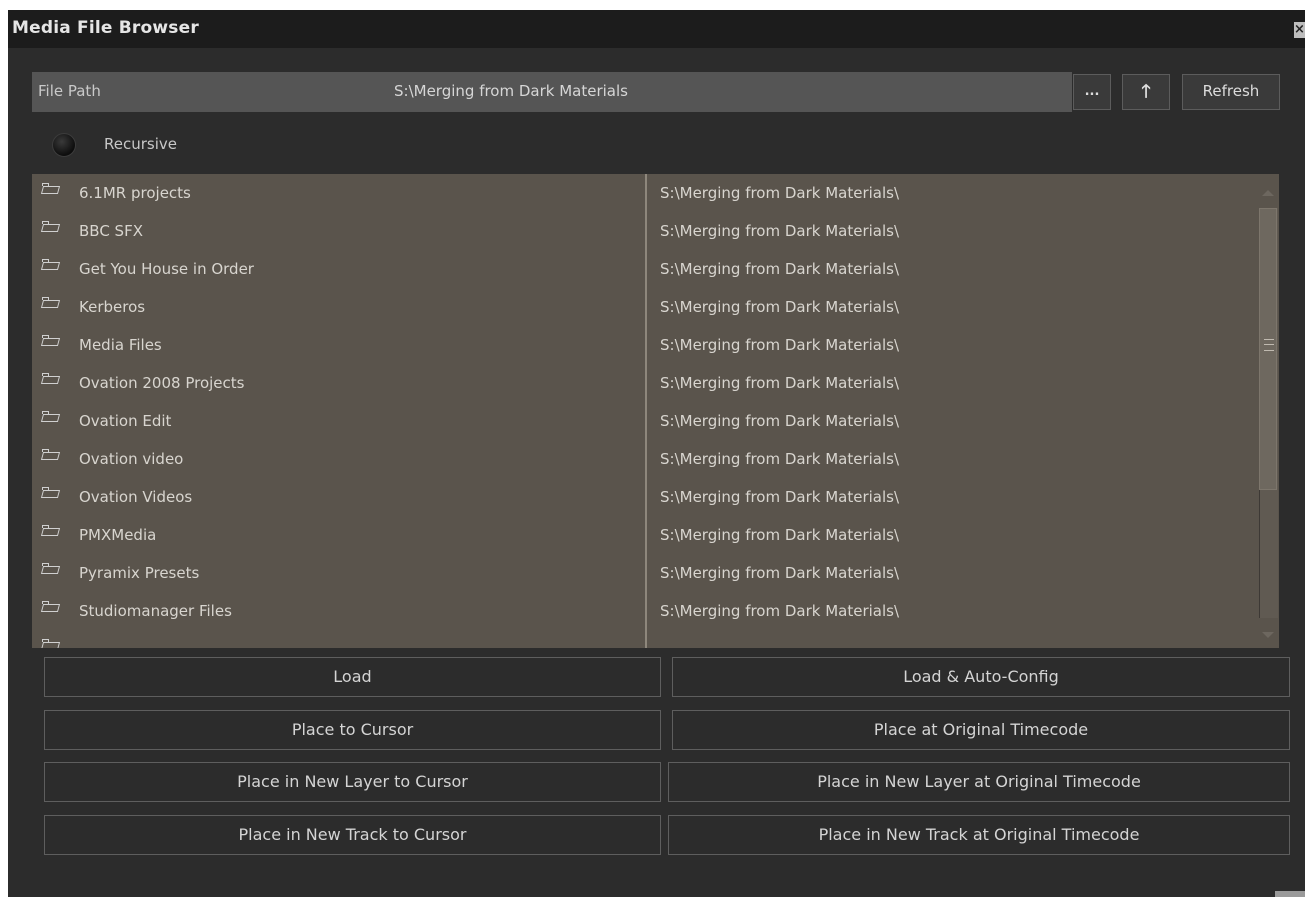 The height and width of the screenshot is (897, 1305). I want to click on load-auto-config-button: Load & Auto-Config, so click(981, 677).